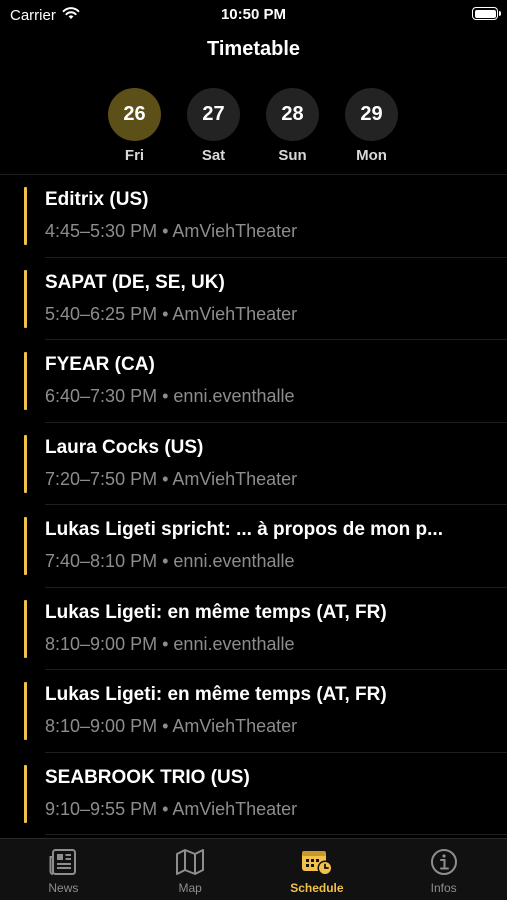  What do you see at coordinates (170, 561) in the screenshot?
I see `event-meta: 7:40–8:10 PM • enni.eventhalle` at bounding box center [170, 561].